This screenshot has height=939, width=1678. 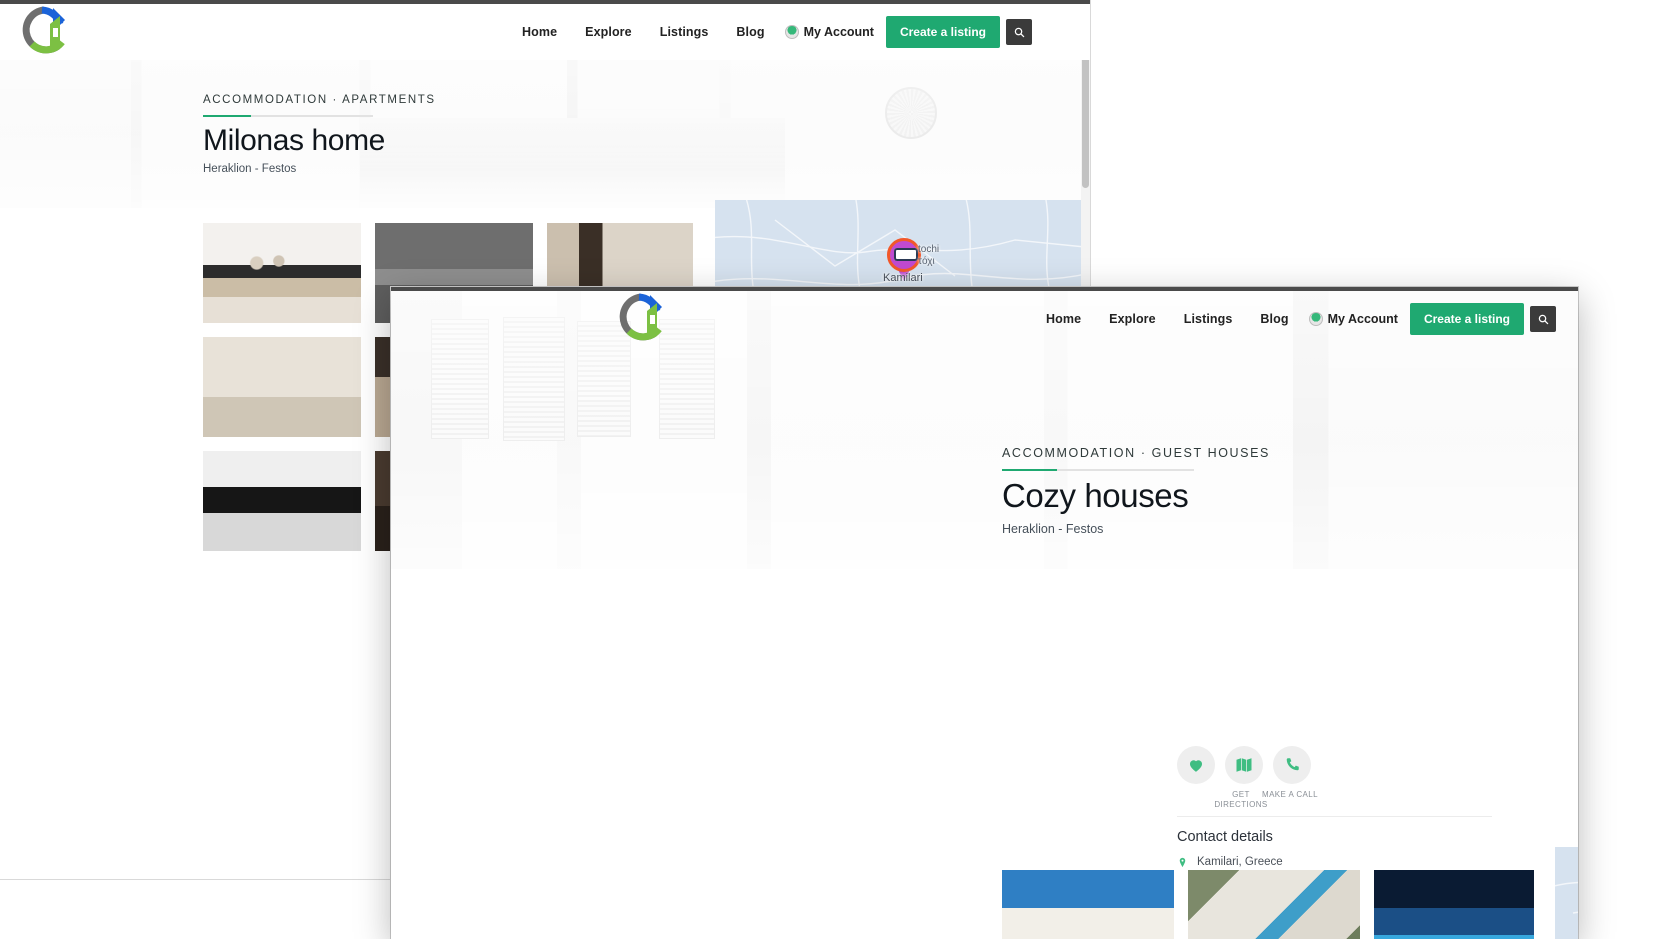 I want to click on listing-actions, so click(x=1244, y=765).